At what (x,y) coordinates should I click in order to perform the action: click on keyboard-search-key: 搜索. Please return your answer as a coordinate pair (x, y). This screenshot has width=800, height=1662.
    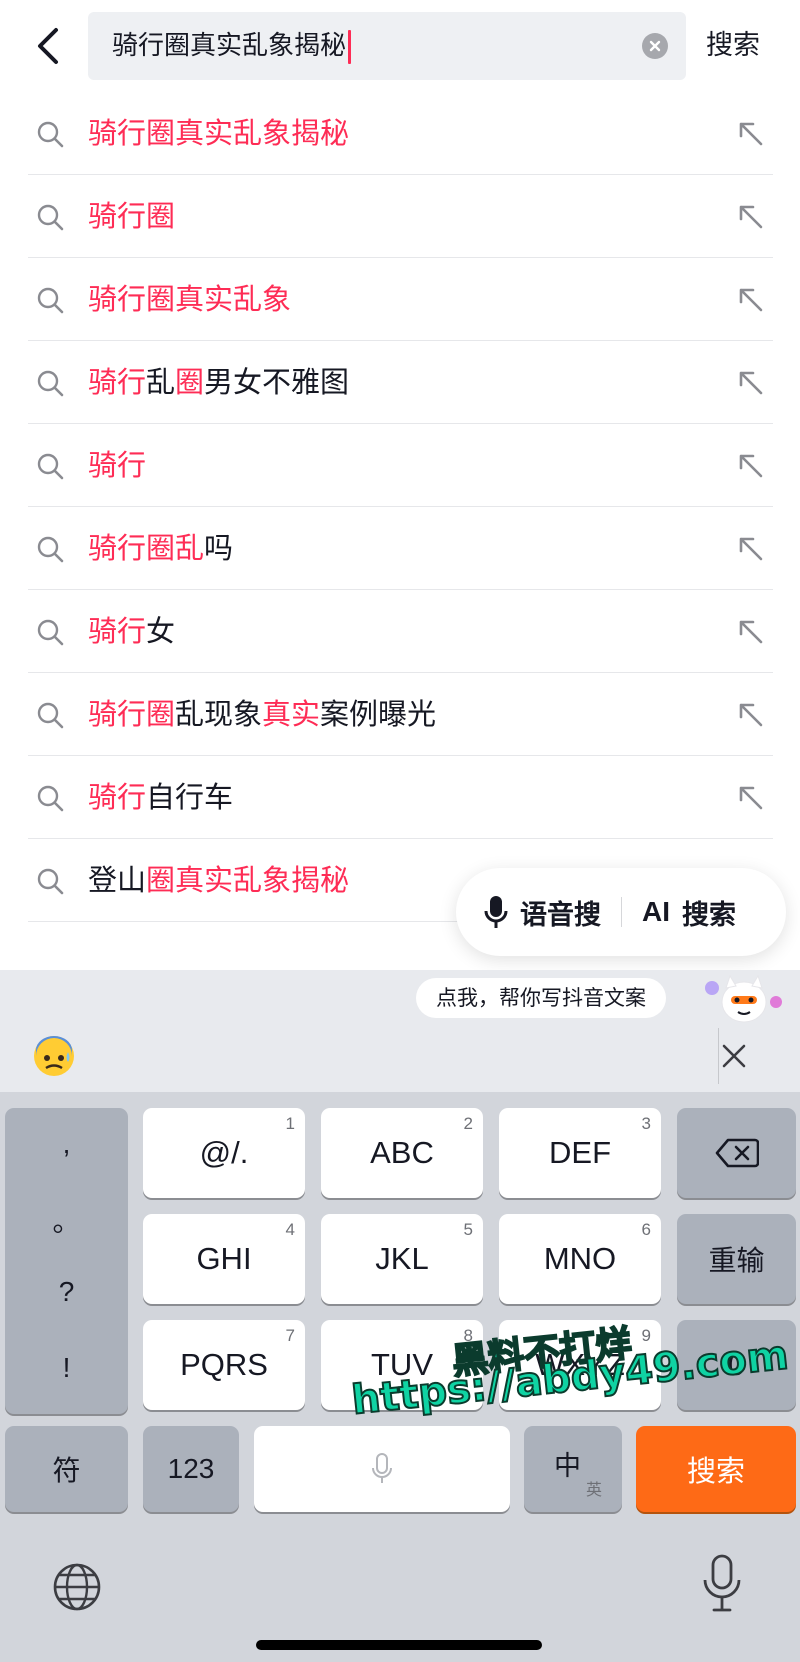
    Looking at the image, I should click on (716, 1469).